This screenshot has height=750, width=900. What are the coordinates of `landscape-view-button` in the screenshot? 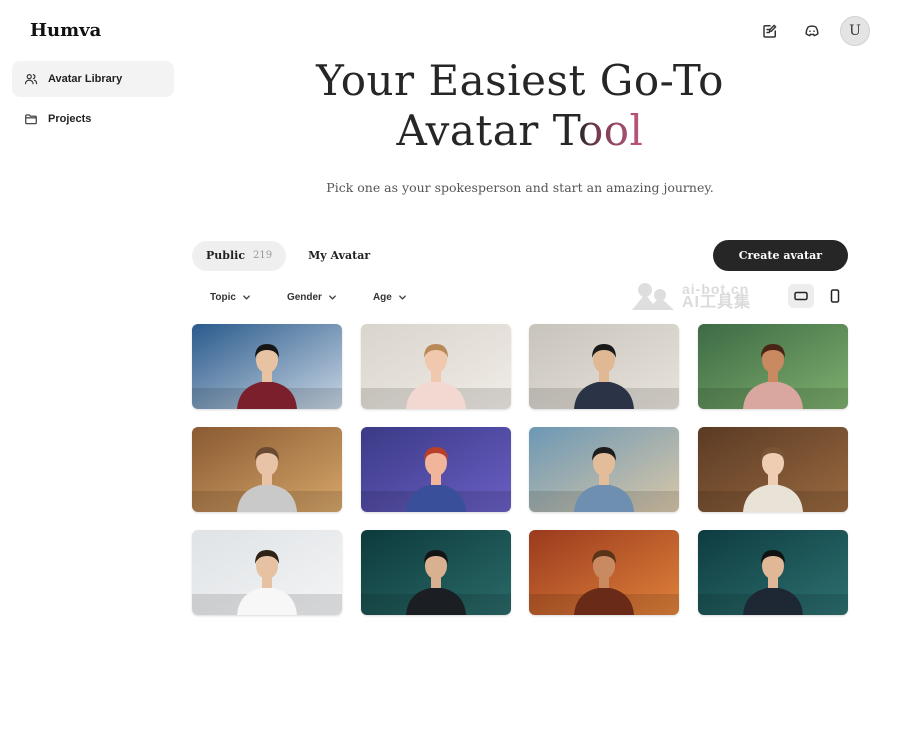 It's located at (801, 296).